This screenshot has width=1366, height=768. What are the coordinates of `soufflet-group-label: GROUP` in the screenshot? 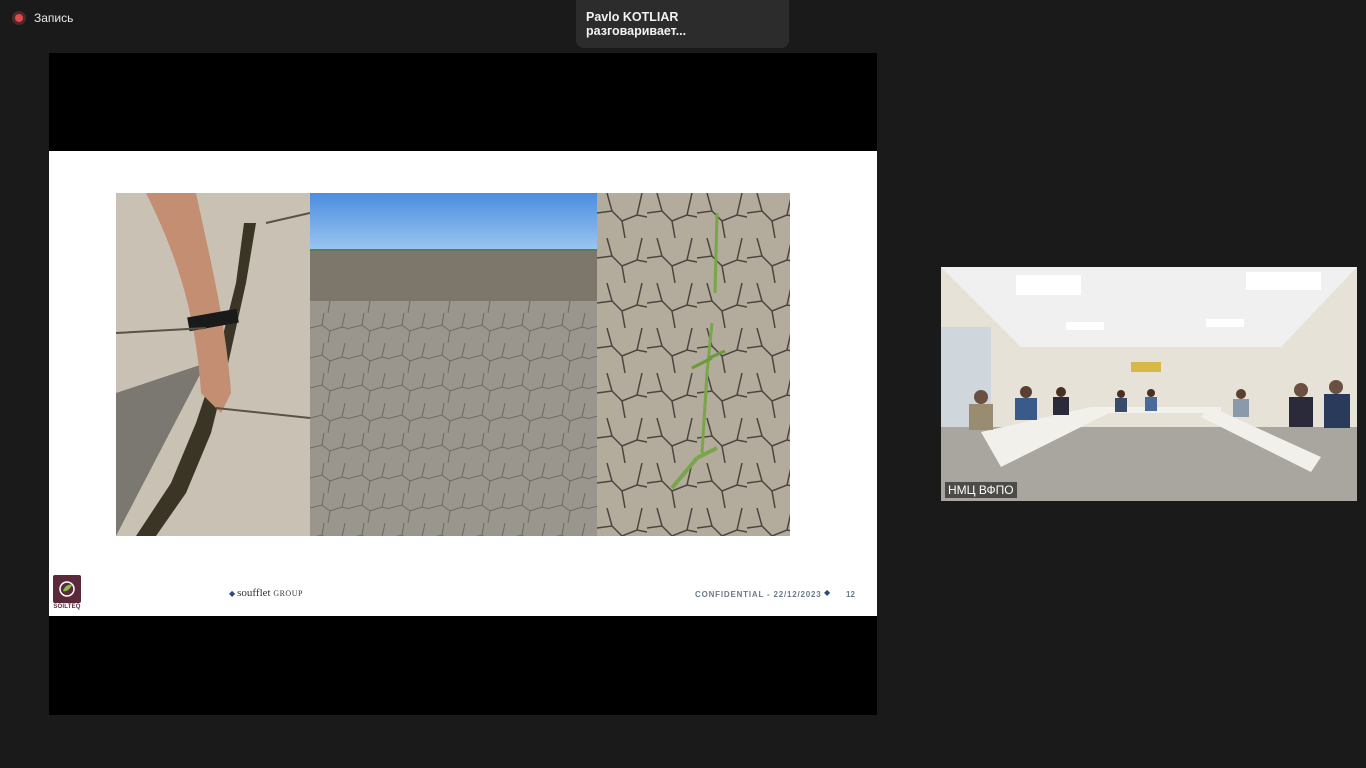 It's located at (288, 593).